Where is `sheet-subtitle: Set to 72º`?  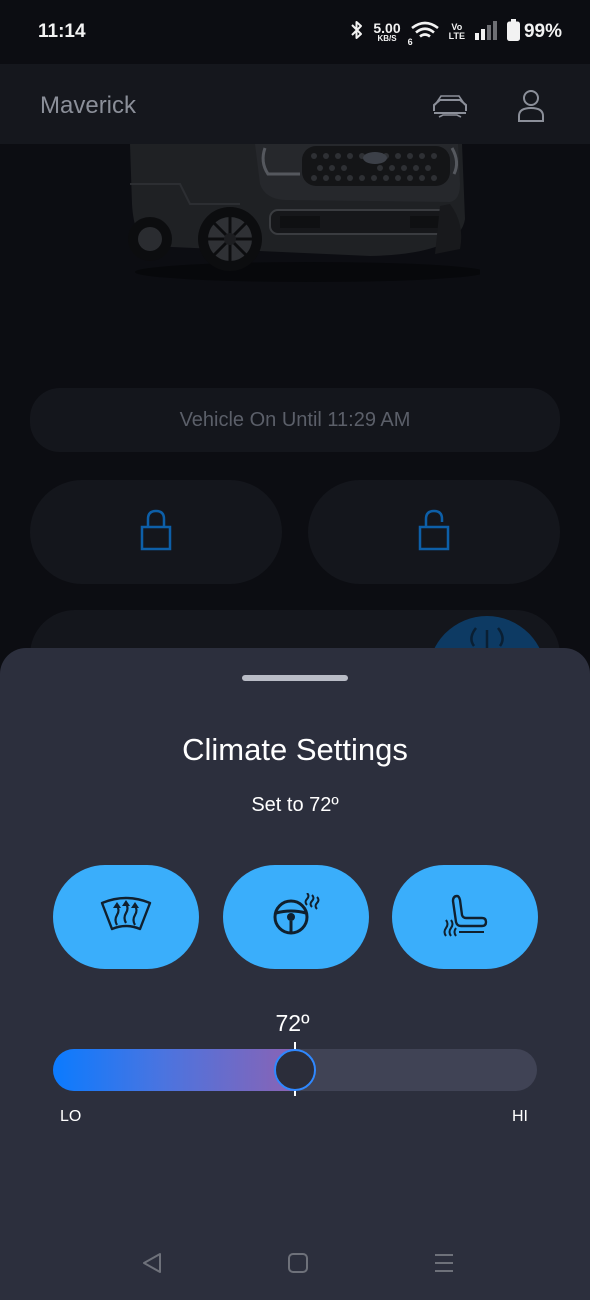
sheet-subtitle: Set to 72º is located at coordinates (295, 805).